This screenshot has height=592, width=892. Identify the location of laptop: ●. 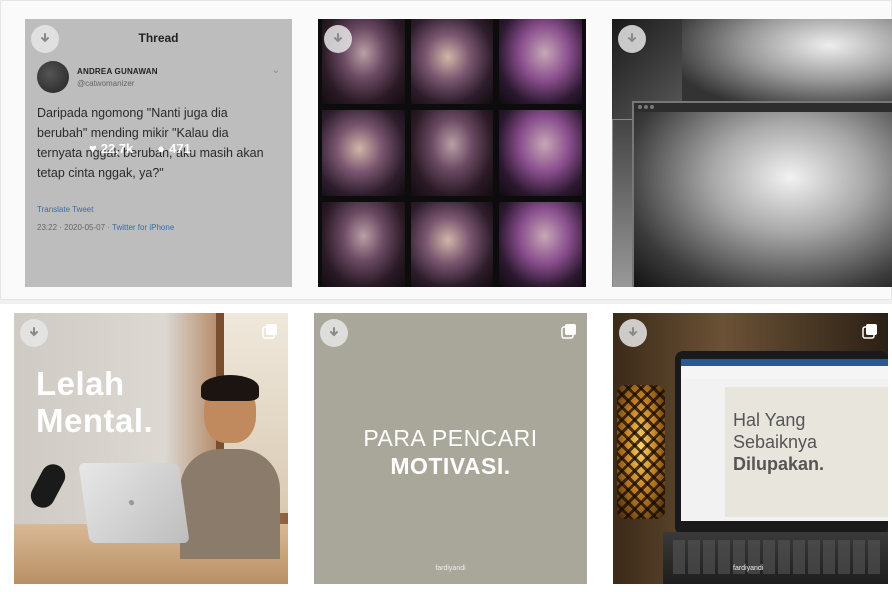
(134, 503).